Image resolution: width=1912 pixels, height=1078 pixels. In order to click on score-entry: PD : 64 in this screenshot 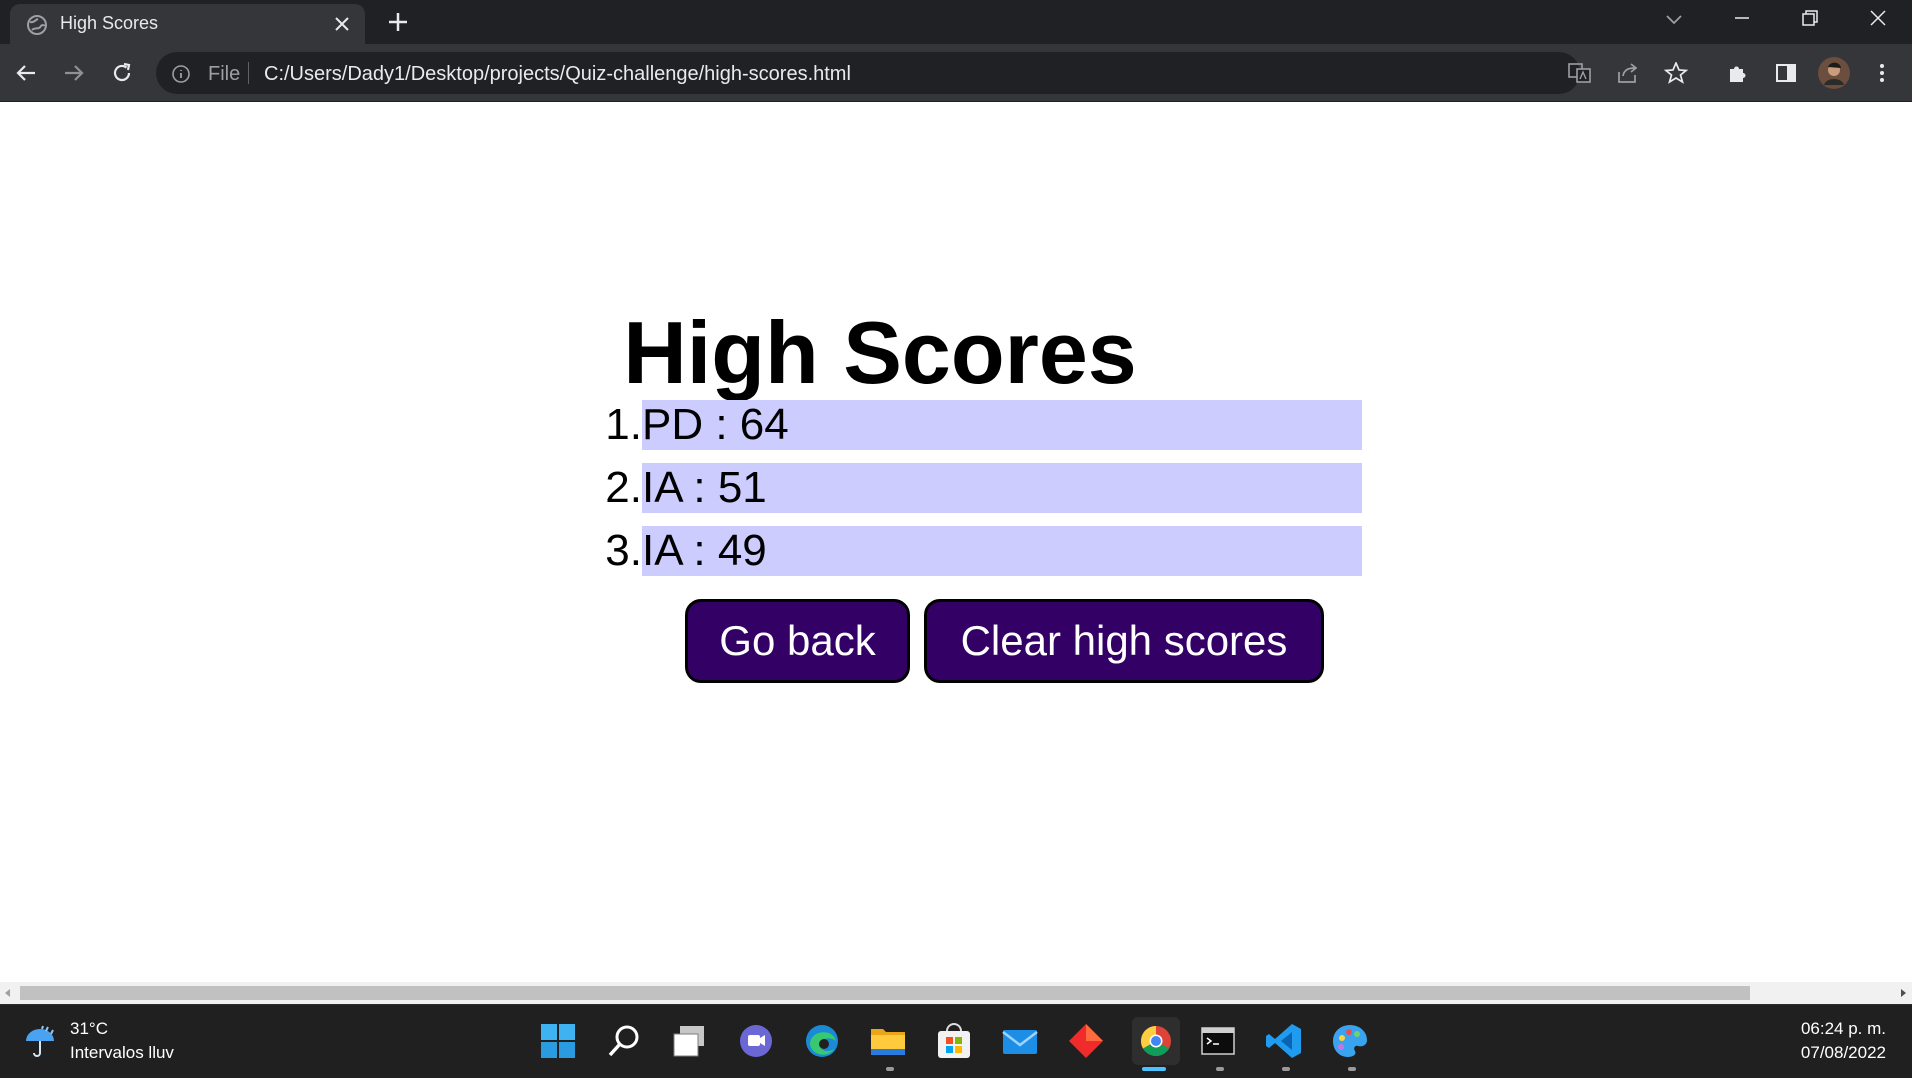, I will do `click(1002, 425)`.